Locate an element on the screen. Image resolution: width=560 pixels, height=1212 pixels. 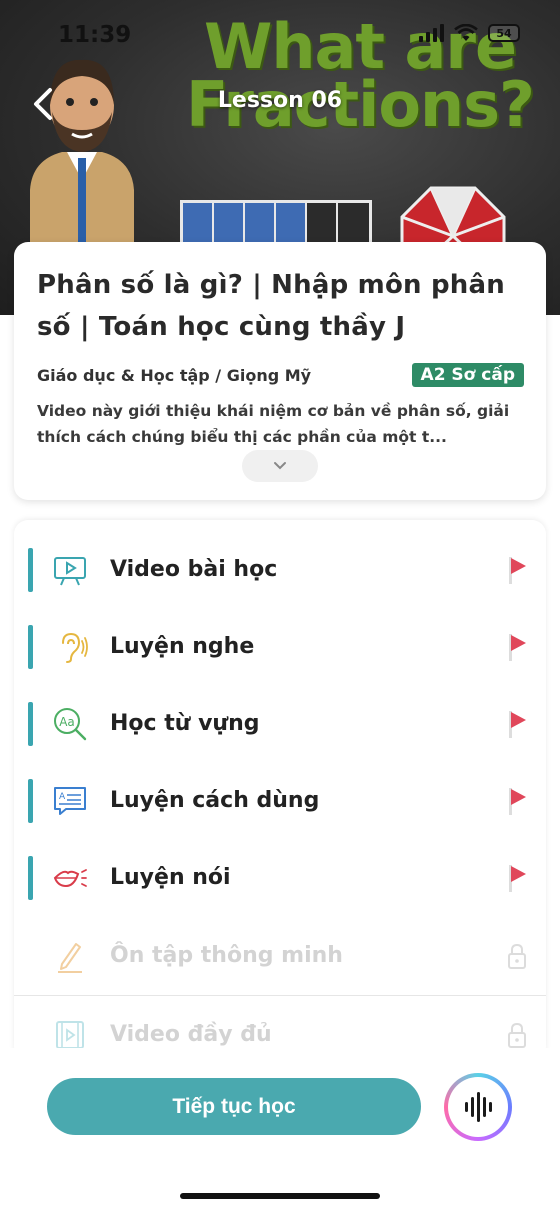
activity-speaking: Luyện nói is located at coordinates (280, 877).